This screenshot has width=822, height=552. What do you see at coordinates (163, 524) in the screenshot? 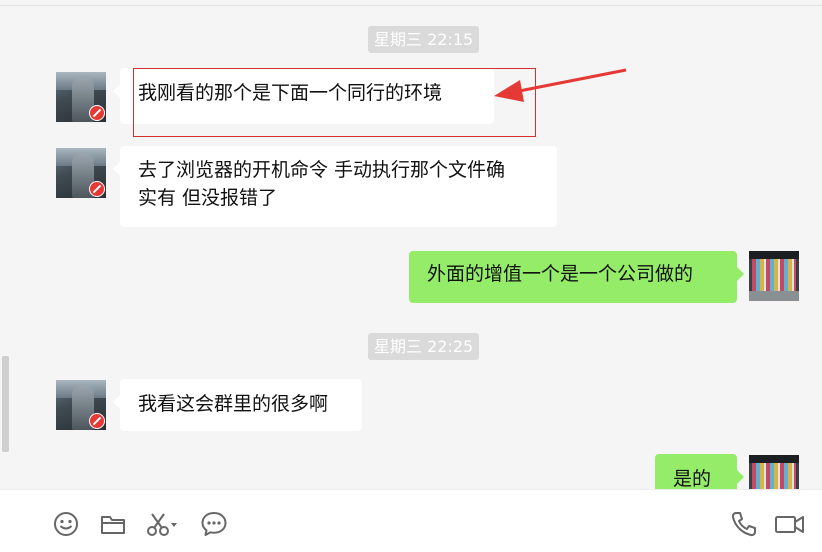
I see `scissors-icon` at bounding box center [163, 524].